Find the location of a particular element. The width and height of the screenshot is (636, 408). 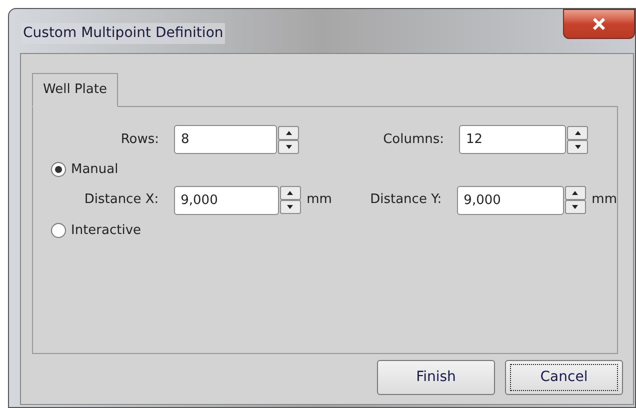

close-icon is located at coordinates (599, 24).